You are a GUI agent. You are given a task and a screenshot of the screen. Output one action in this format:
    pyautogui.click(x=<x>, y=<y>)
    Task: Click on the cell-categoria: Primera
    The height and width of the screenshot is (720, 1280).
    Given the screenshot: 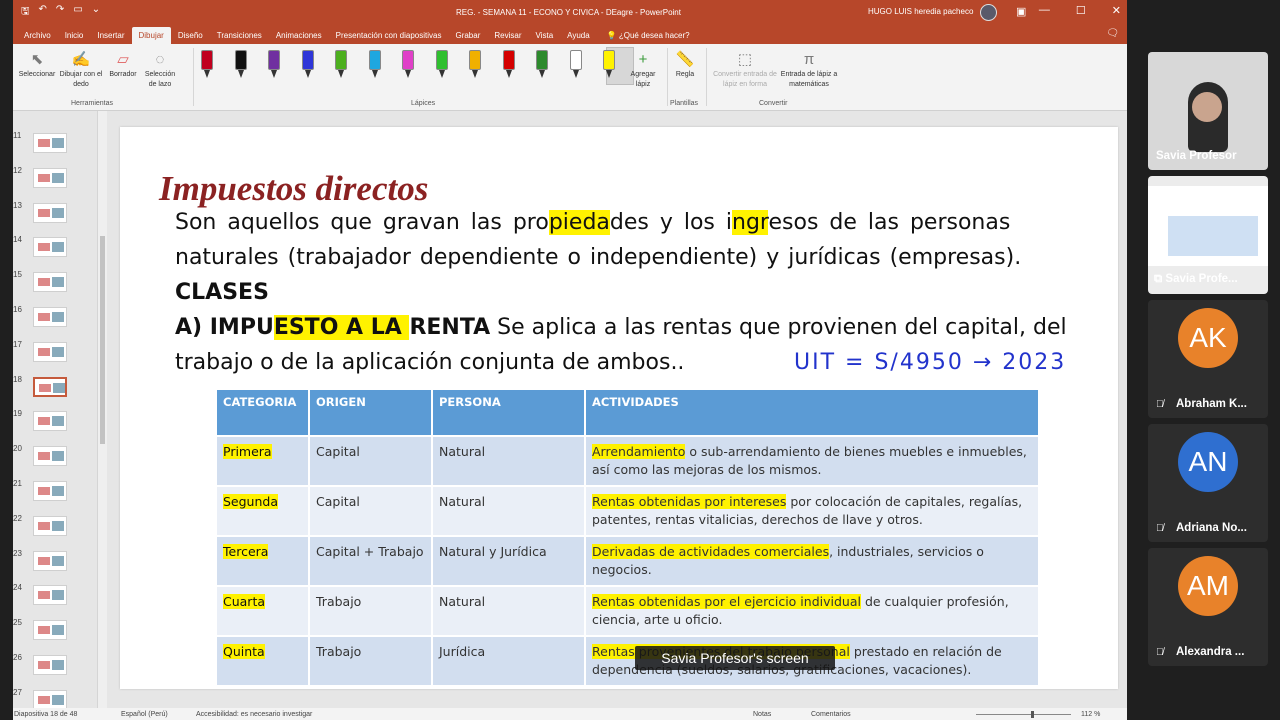 What is the action you would take?
    pyautogui.click(x=263, y=460)
    